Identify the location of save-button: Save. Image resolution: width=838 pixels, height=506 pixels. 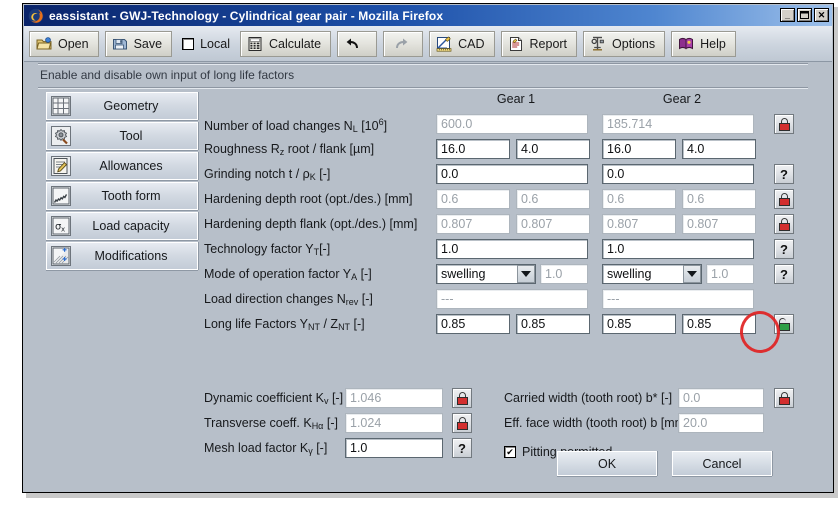
(138, 43).